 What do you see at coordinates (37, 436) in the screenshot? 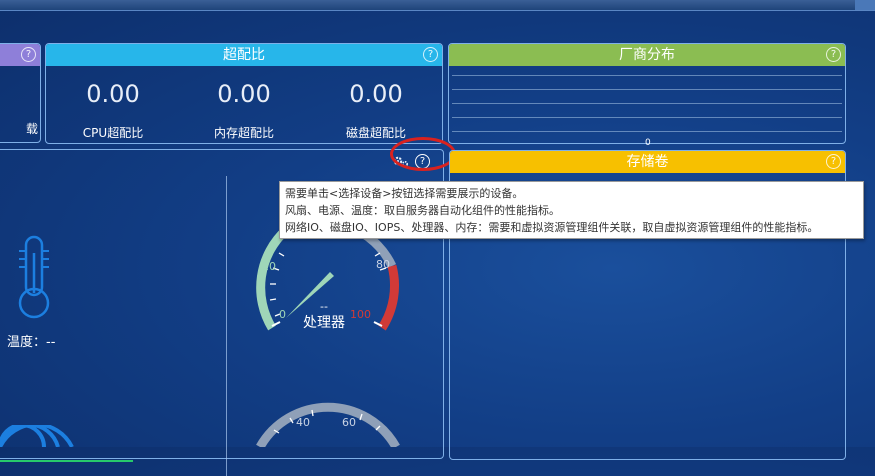
I see `fan-icon` at bounding box center [37, 436].